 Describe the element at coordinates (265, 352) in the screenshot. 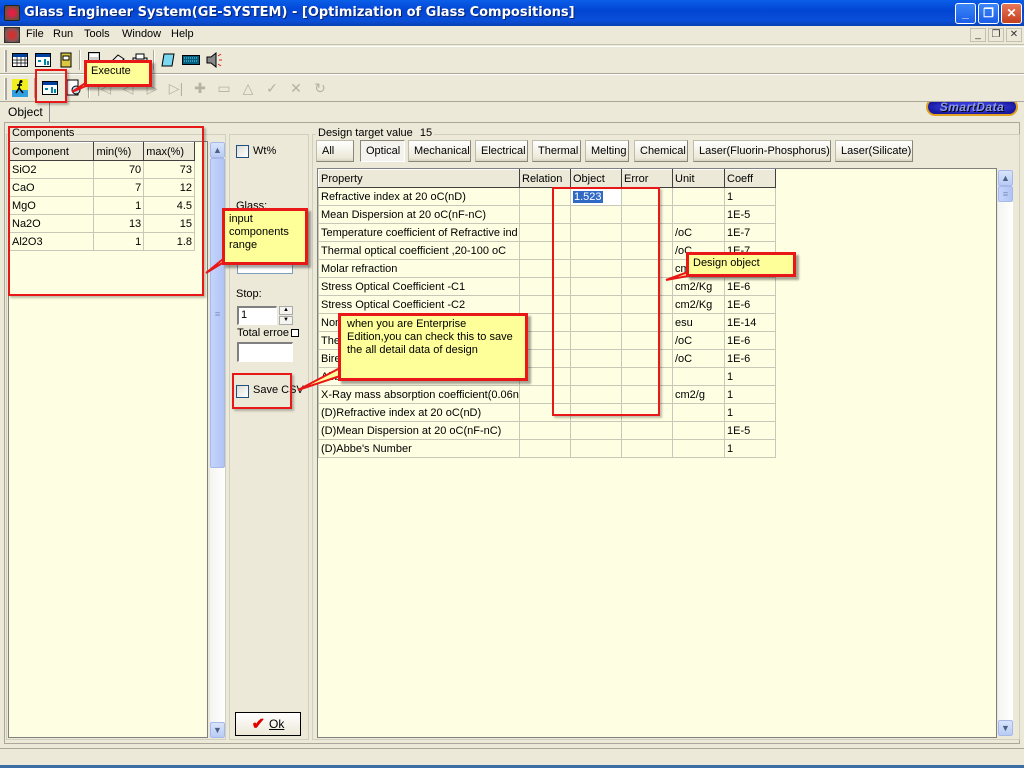

I see `total-error-input` at that location.